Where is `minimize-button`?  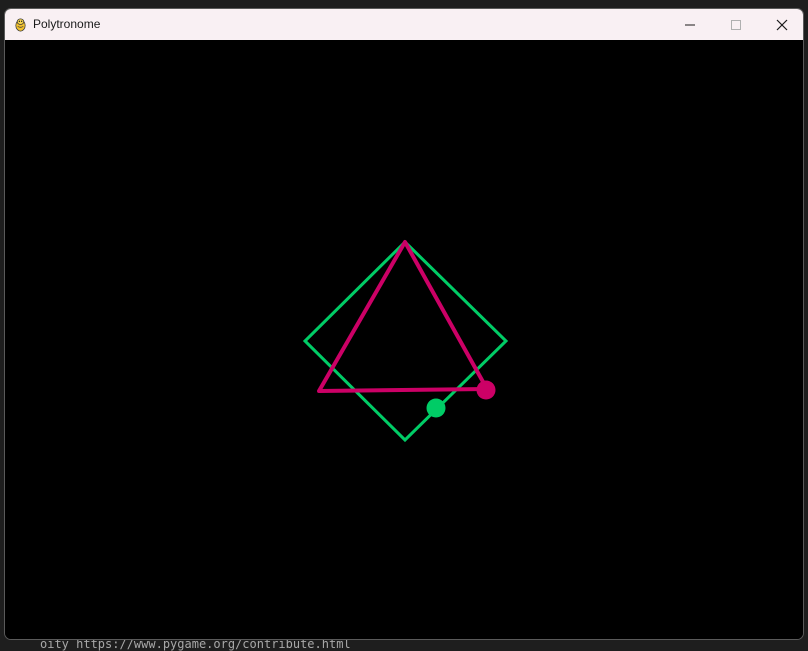
minimize-button is located at coordinates (690, 24).